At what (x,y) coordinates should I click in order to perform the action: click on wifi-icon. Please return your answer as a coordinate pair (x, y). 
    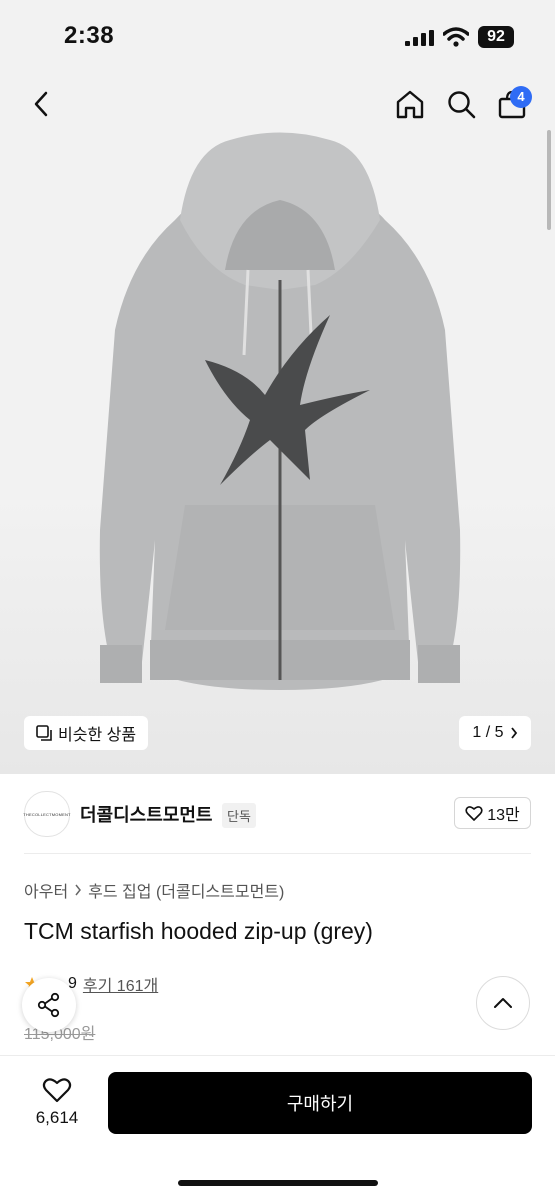
    Looking at the image, I should click on (456, 37).